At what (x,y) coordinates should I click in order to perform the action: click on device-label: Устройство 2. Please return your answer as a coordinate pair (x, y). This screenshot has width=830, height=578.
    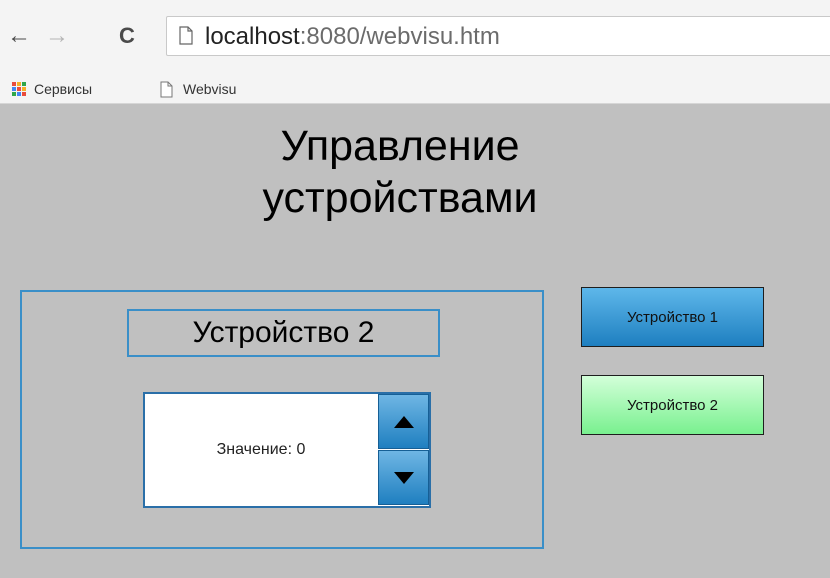
    Looking at the image, I should click on (283, 333).